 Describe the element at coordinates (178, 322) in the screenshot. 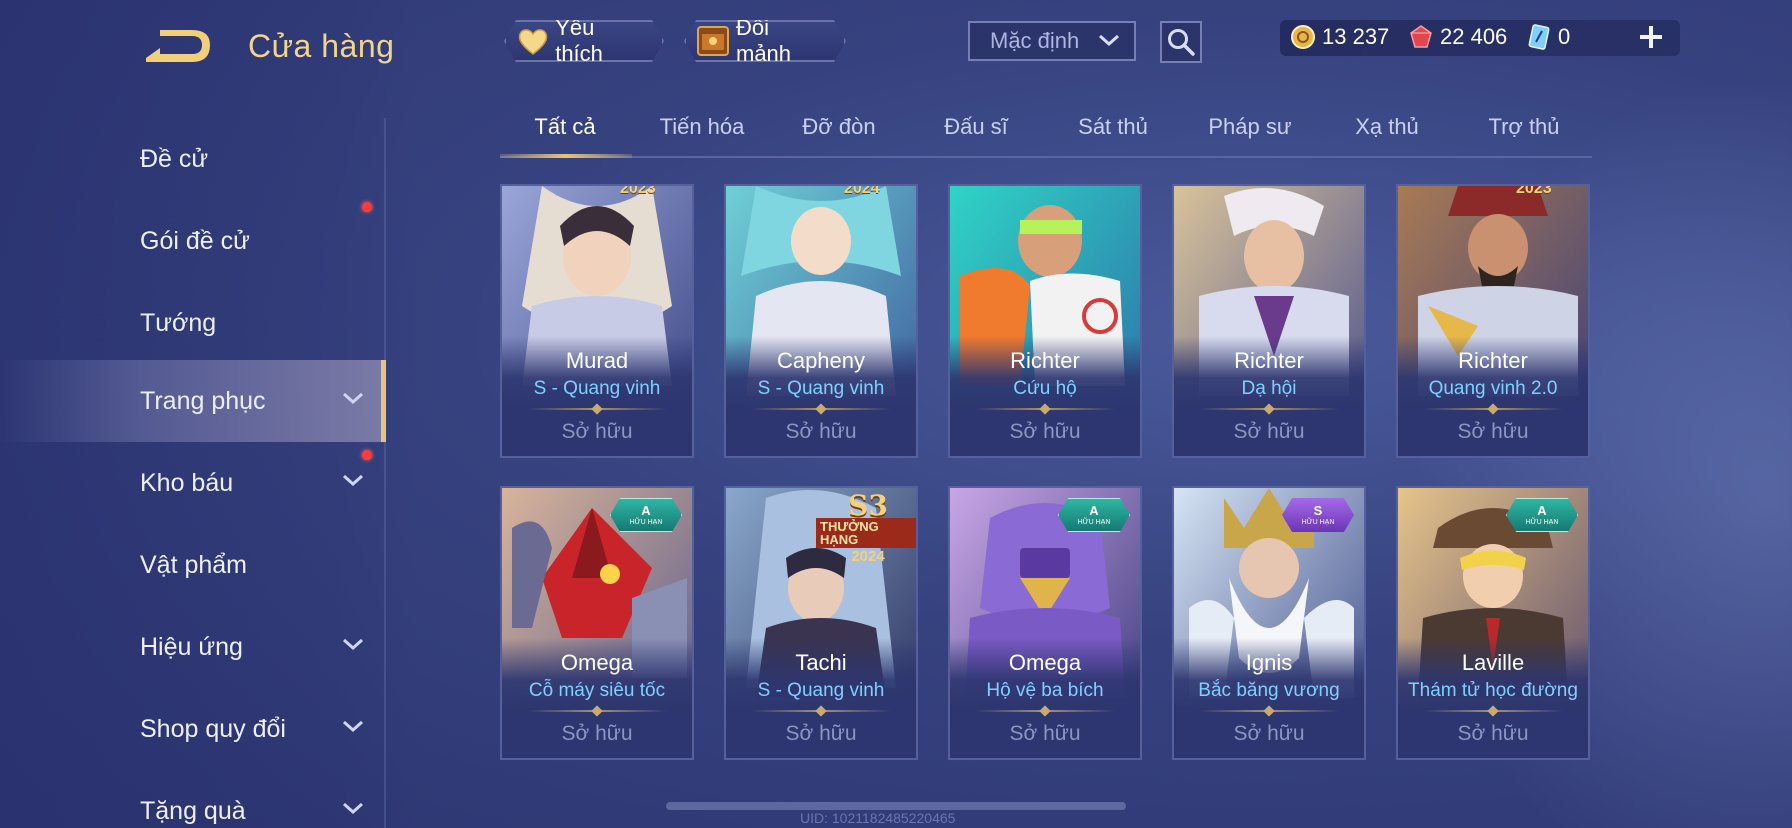

I see `sidebar-item-label: Tướng` at that location.